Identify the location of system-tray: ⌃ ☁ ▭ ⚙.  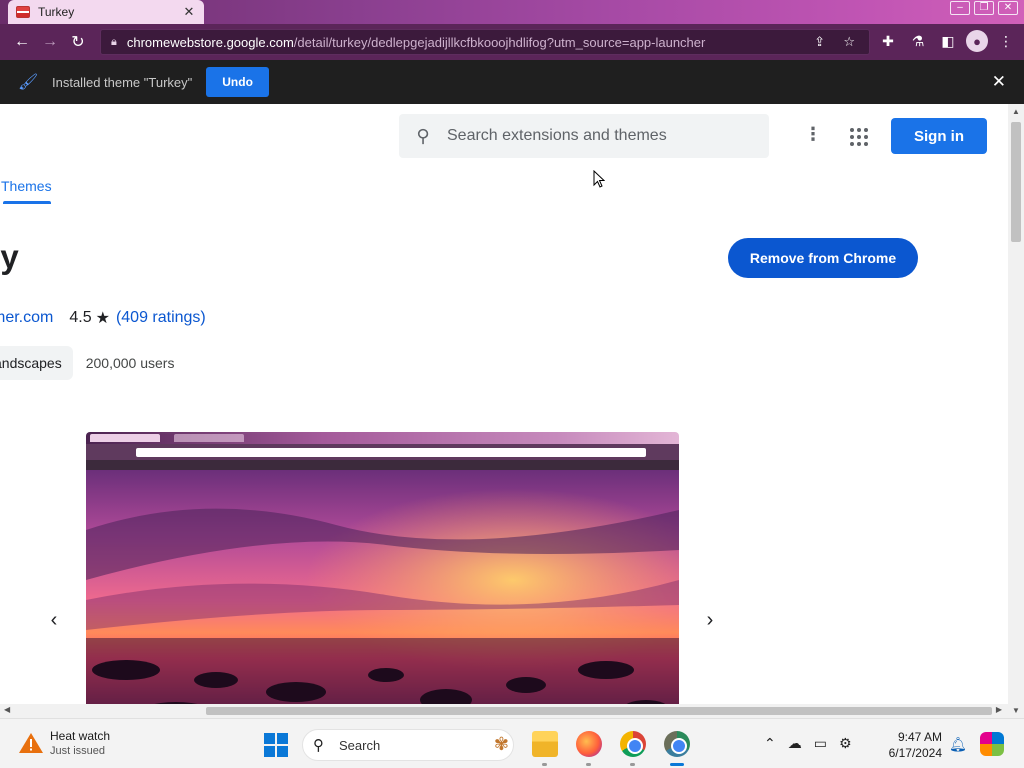
(808, 743).